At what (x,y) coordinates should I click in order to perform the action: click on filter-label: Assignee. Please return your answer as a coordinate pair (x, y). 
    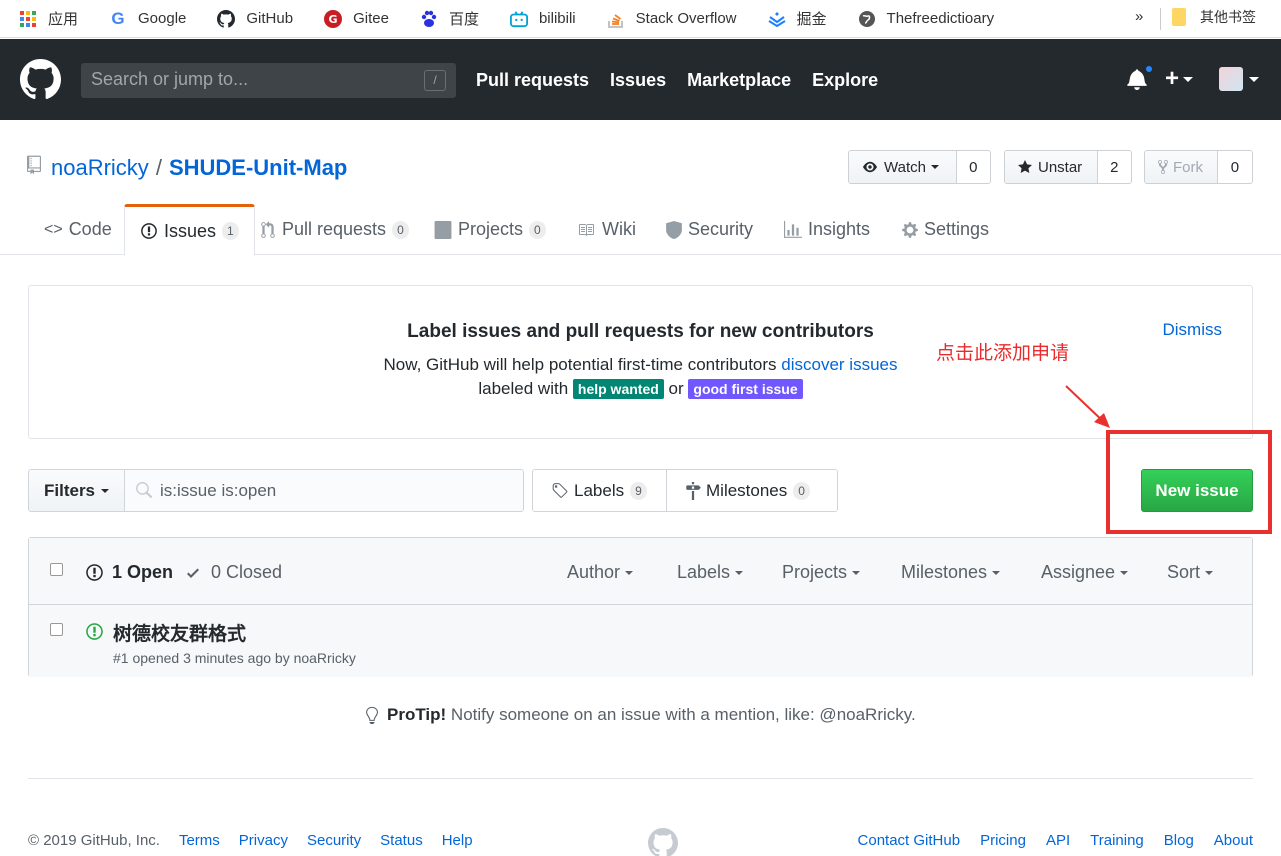
    Looking at the image, I should click on (1078, 572).